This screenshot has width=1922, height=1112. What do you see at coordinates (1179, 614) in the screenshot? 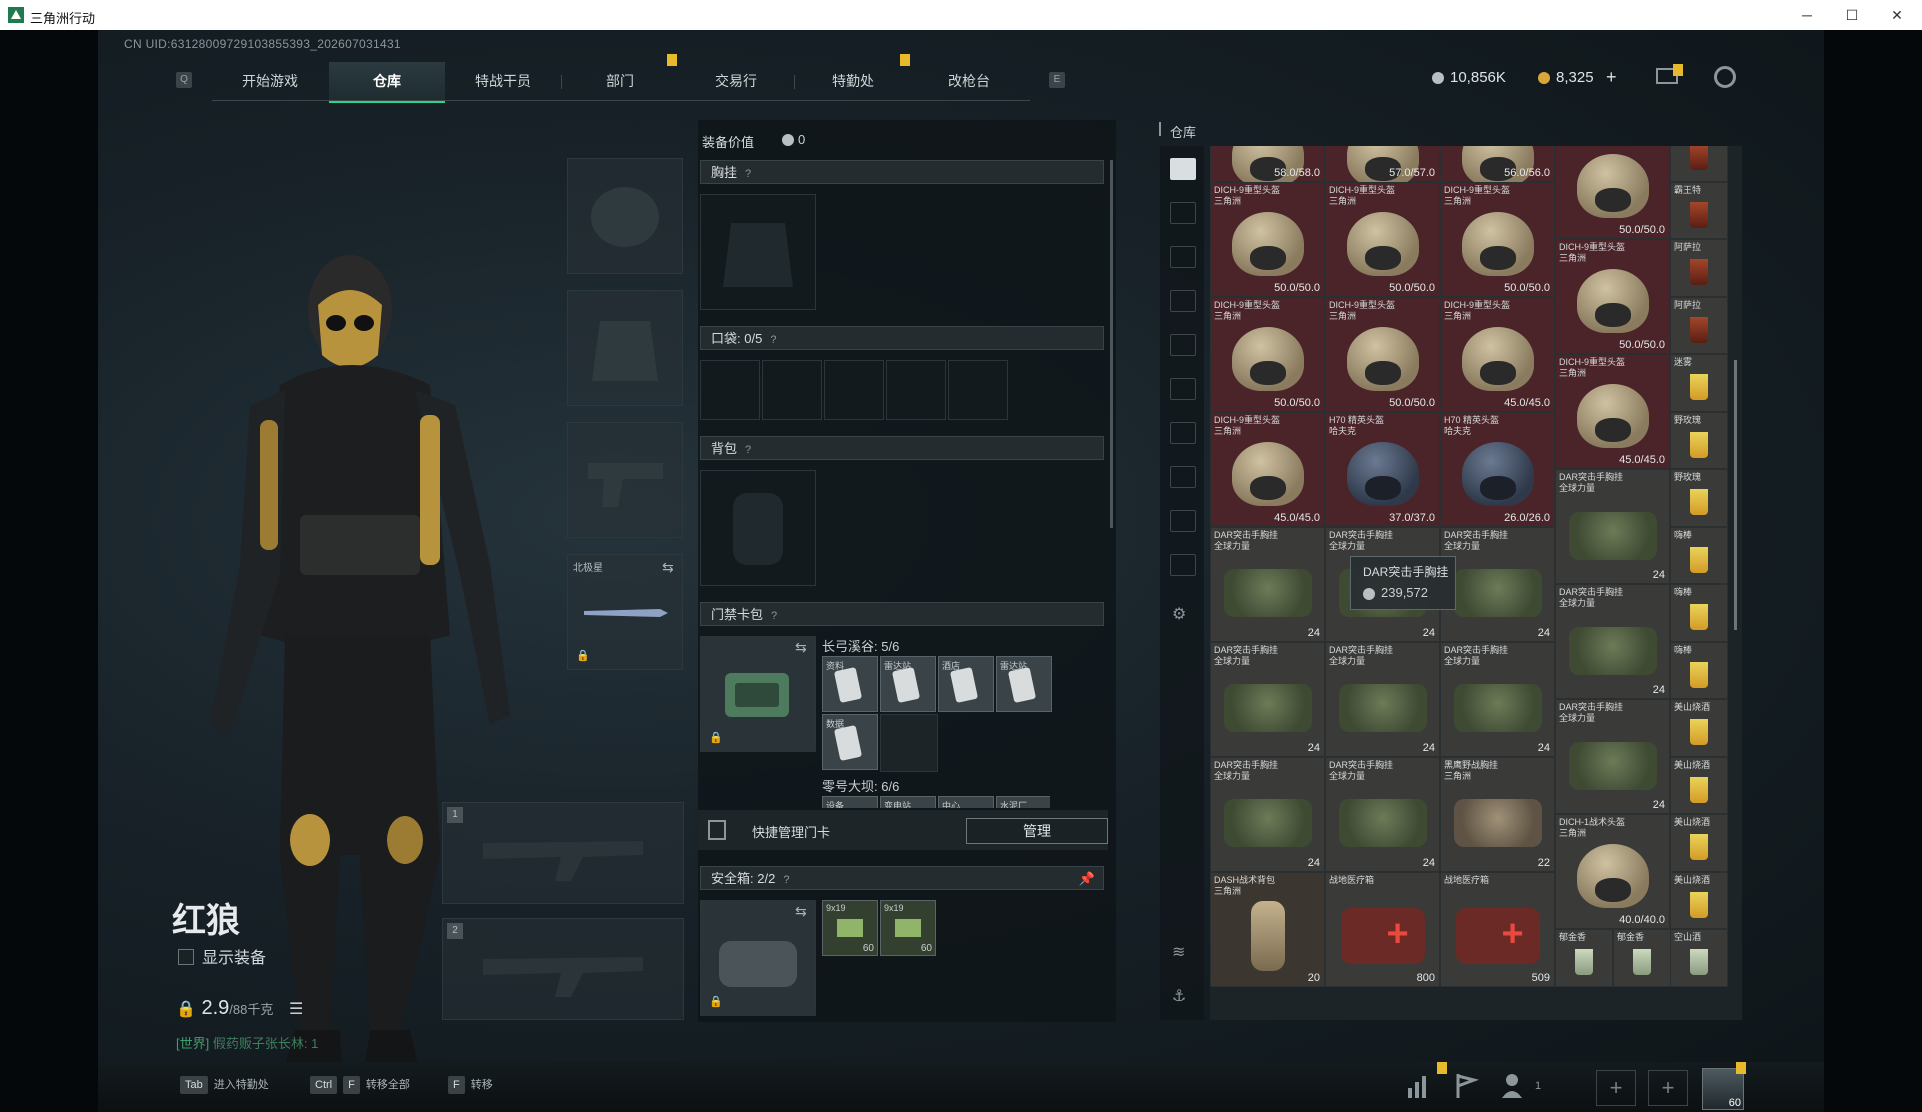
I see `gear-icon: ⚙` at bounding box center [1179, 614].